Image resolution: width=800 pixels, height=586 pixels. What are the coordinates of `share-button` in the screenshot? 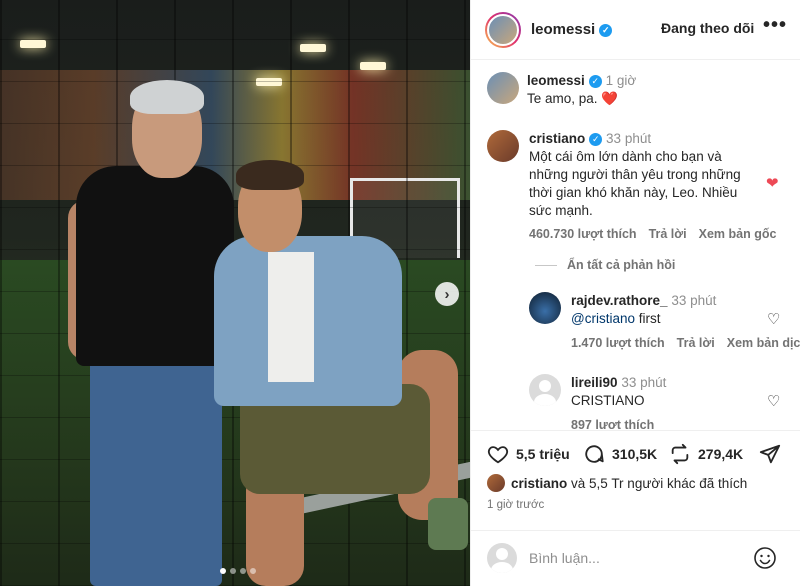 It's located at (773, 454).